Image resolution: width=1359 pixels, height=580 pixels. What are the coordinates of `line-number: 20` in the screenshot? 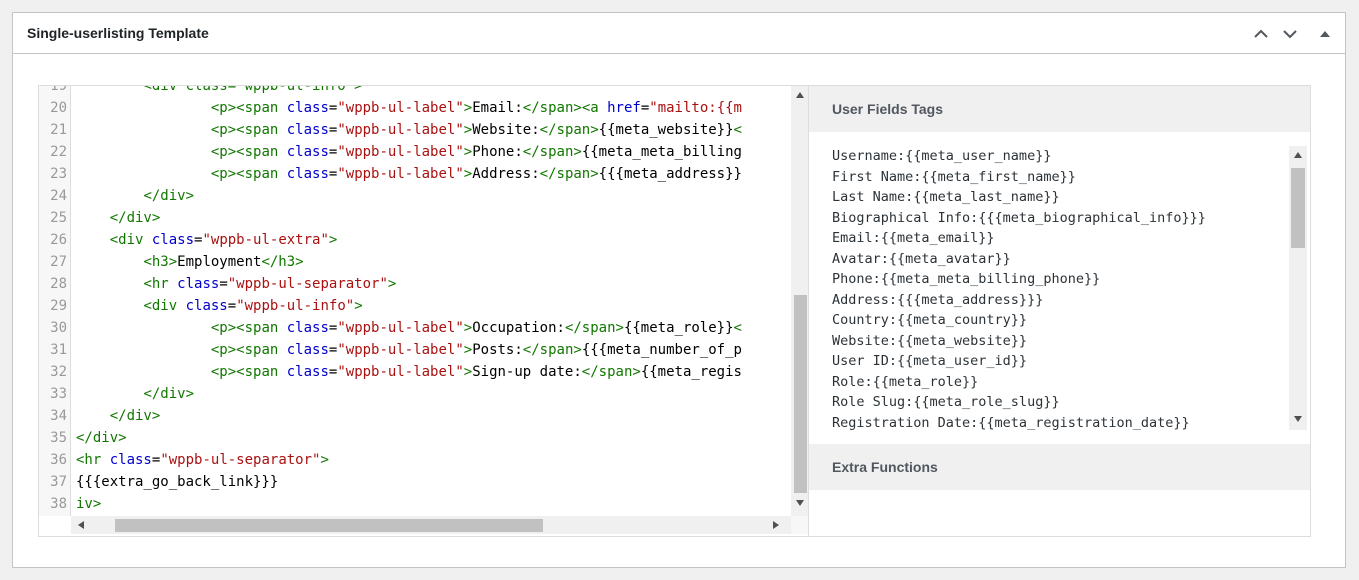 It's located at (58, 108).